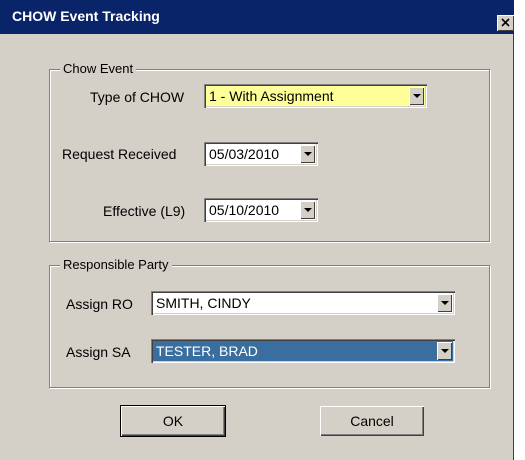  What do you see at coordinates (144, 211) in the screenshot?
I see `effective-label: Effective (L9)` at bounding box center [144, 211].